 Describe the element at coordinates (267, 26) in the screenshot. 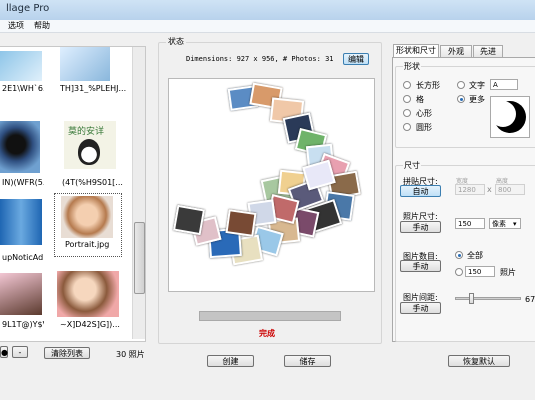

I see `menu-bar: 选项 帮助` at that location.